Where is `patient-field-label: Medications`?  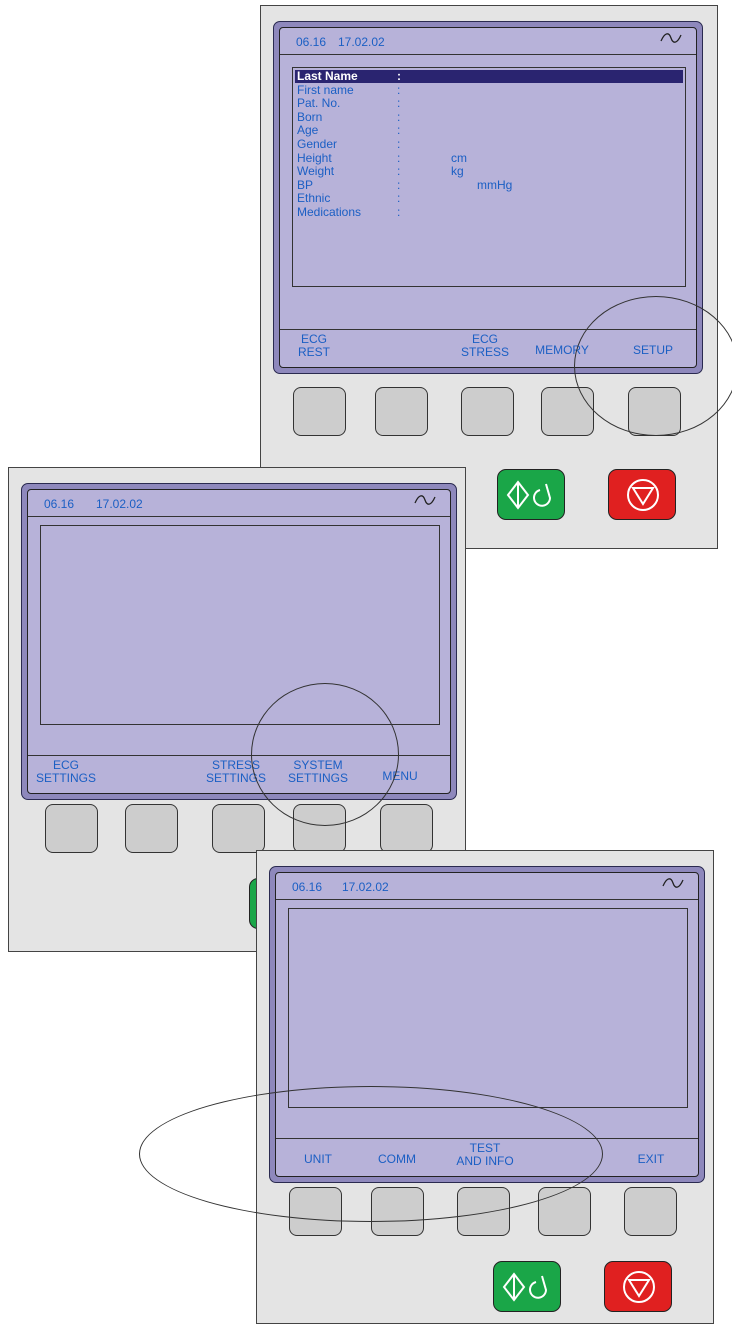 patient-field-label: Medications is located at coordinates (329, 212).